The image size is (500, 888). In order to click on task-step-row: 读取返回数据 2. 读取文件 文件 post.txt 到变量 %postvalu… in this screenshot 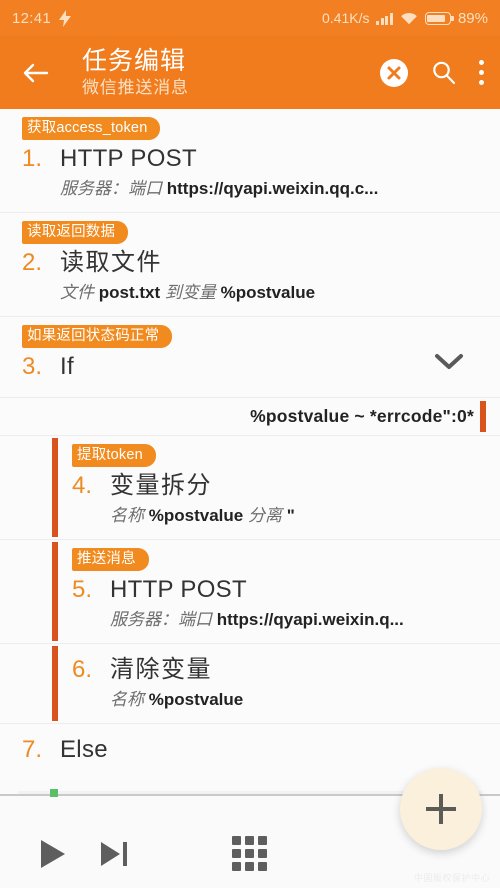, I will do `click(250, 265)`.